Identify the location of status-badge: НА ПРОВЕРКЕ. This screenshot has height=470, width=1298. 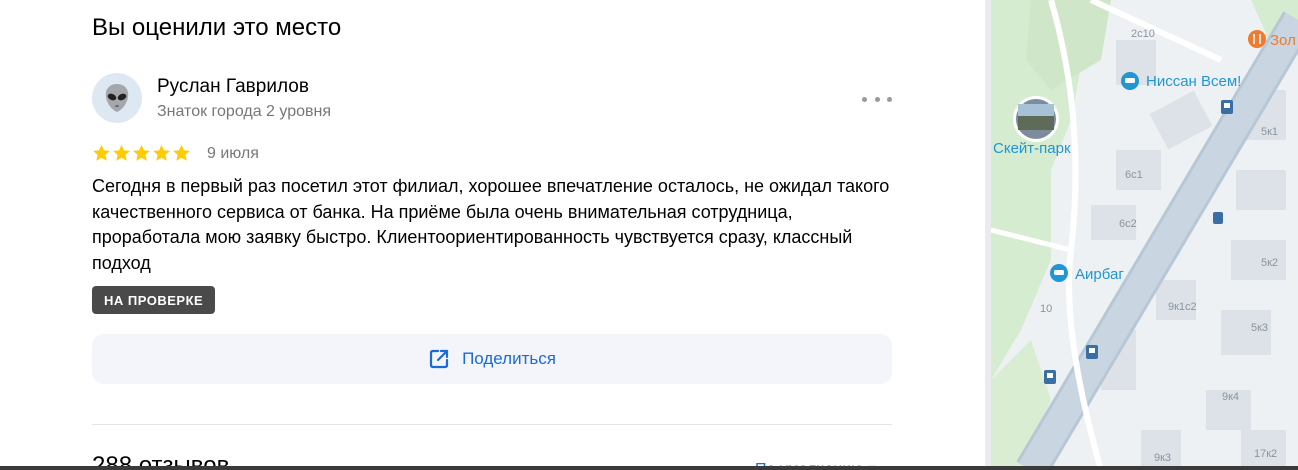
(154, 300).